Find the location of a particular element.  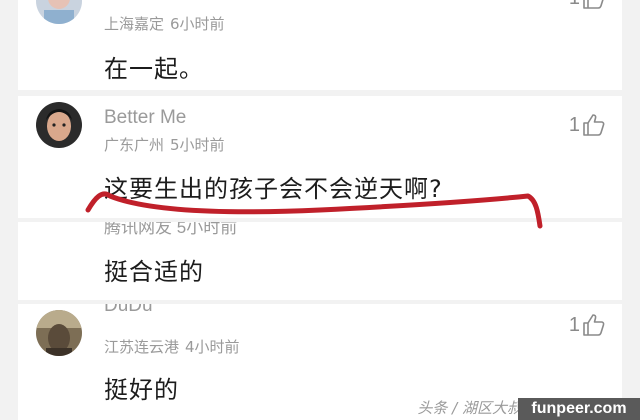

comment-text: 这要生出的孩子会不会逆天啊? is located at coordinates (273, 189).